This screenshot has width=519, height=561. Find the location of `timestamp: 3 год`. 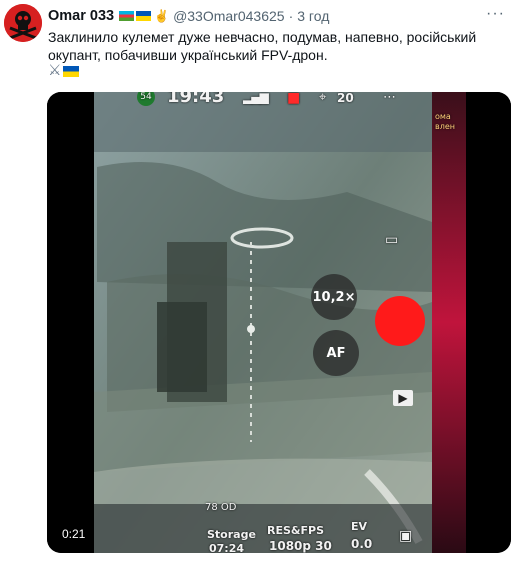

timestamp: 3 год is located at coordinates (313, 16).